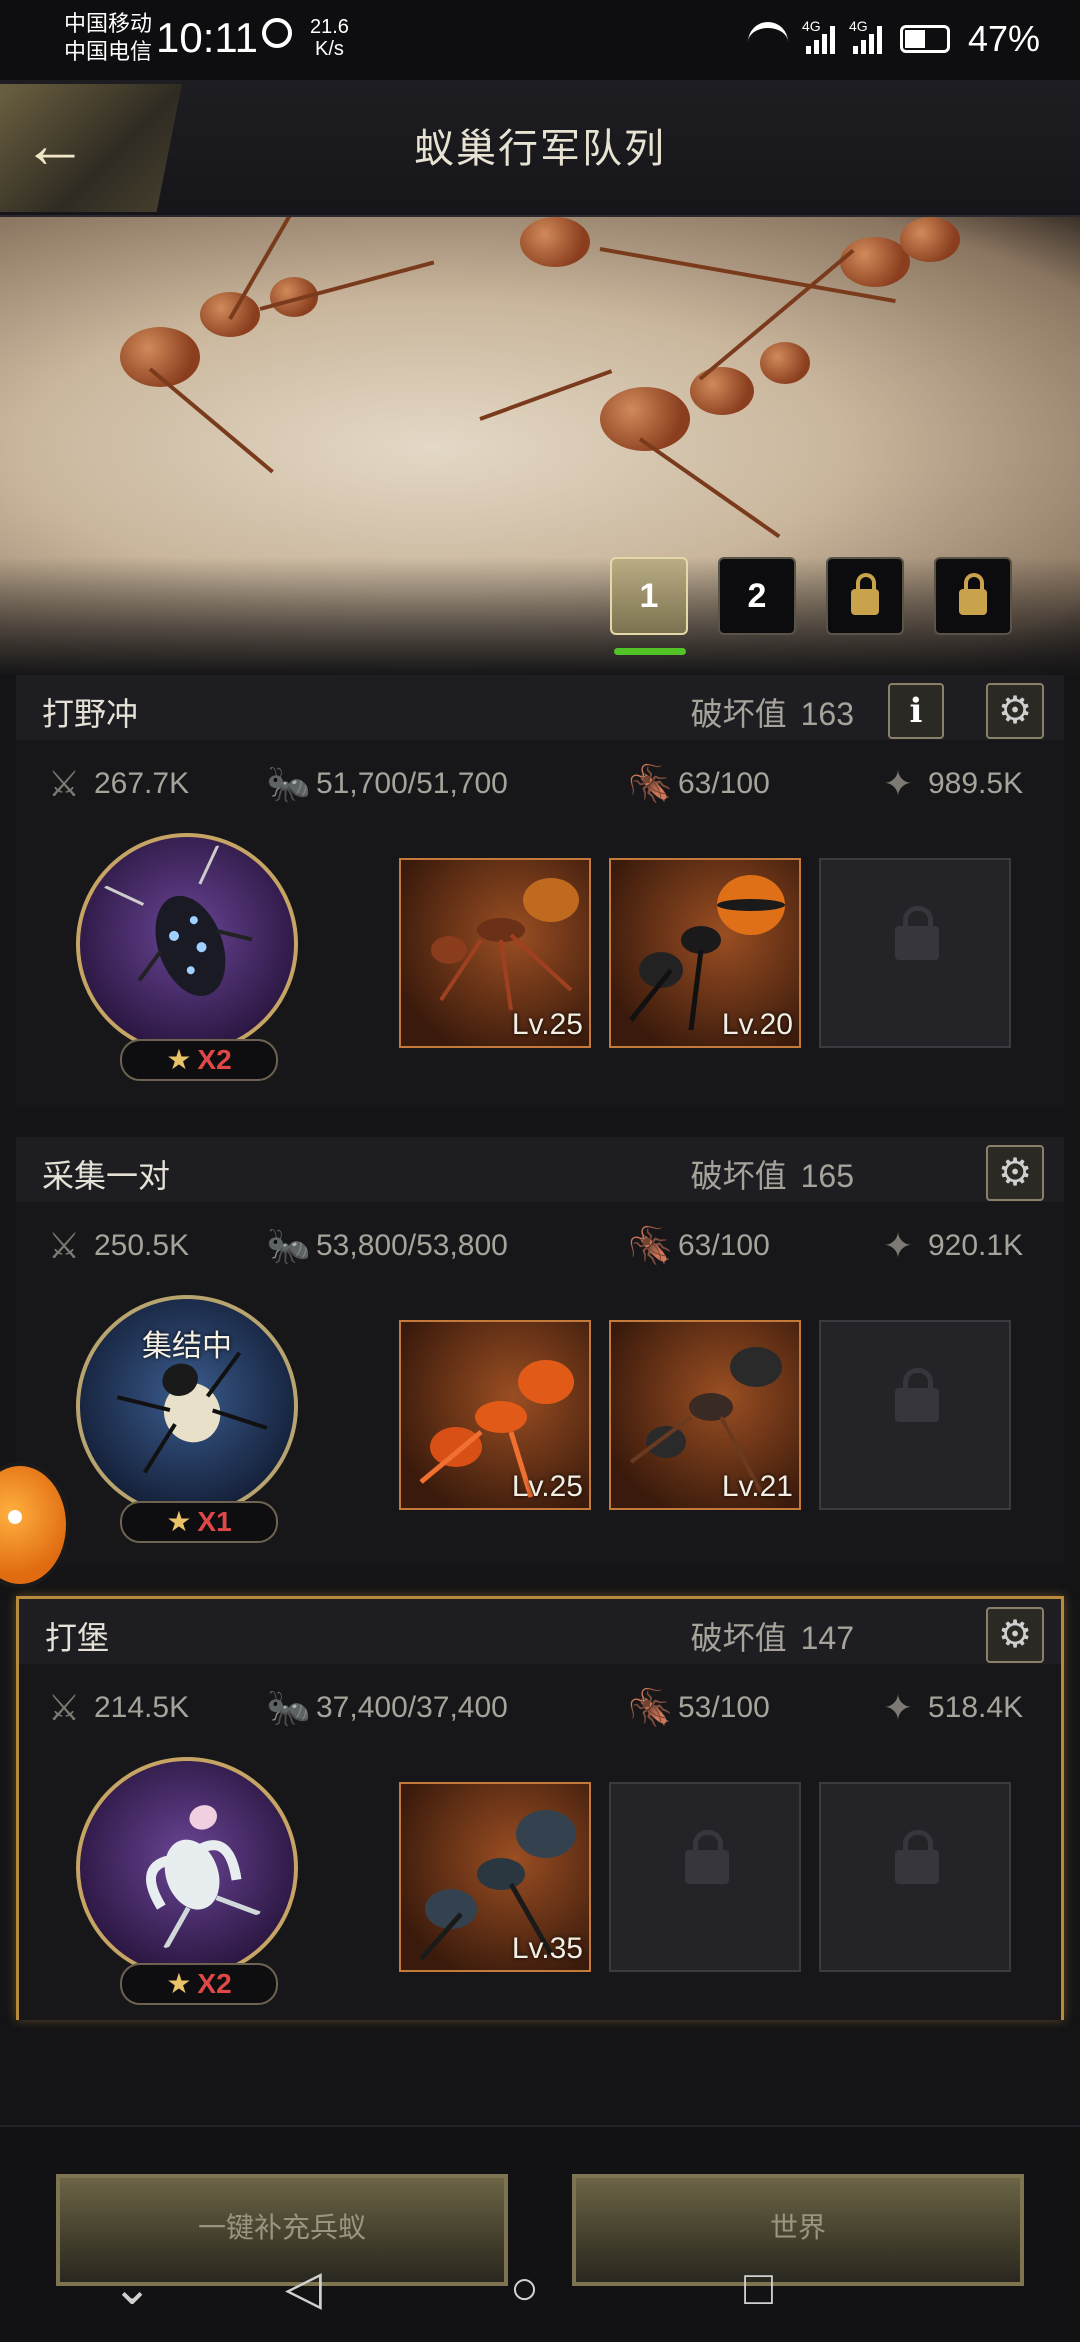 The width and height of the screenshot is (1080, 2342). Describe the element at coordinates (924, 39) in the screenshot. I see `battery-icon` at that location.